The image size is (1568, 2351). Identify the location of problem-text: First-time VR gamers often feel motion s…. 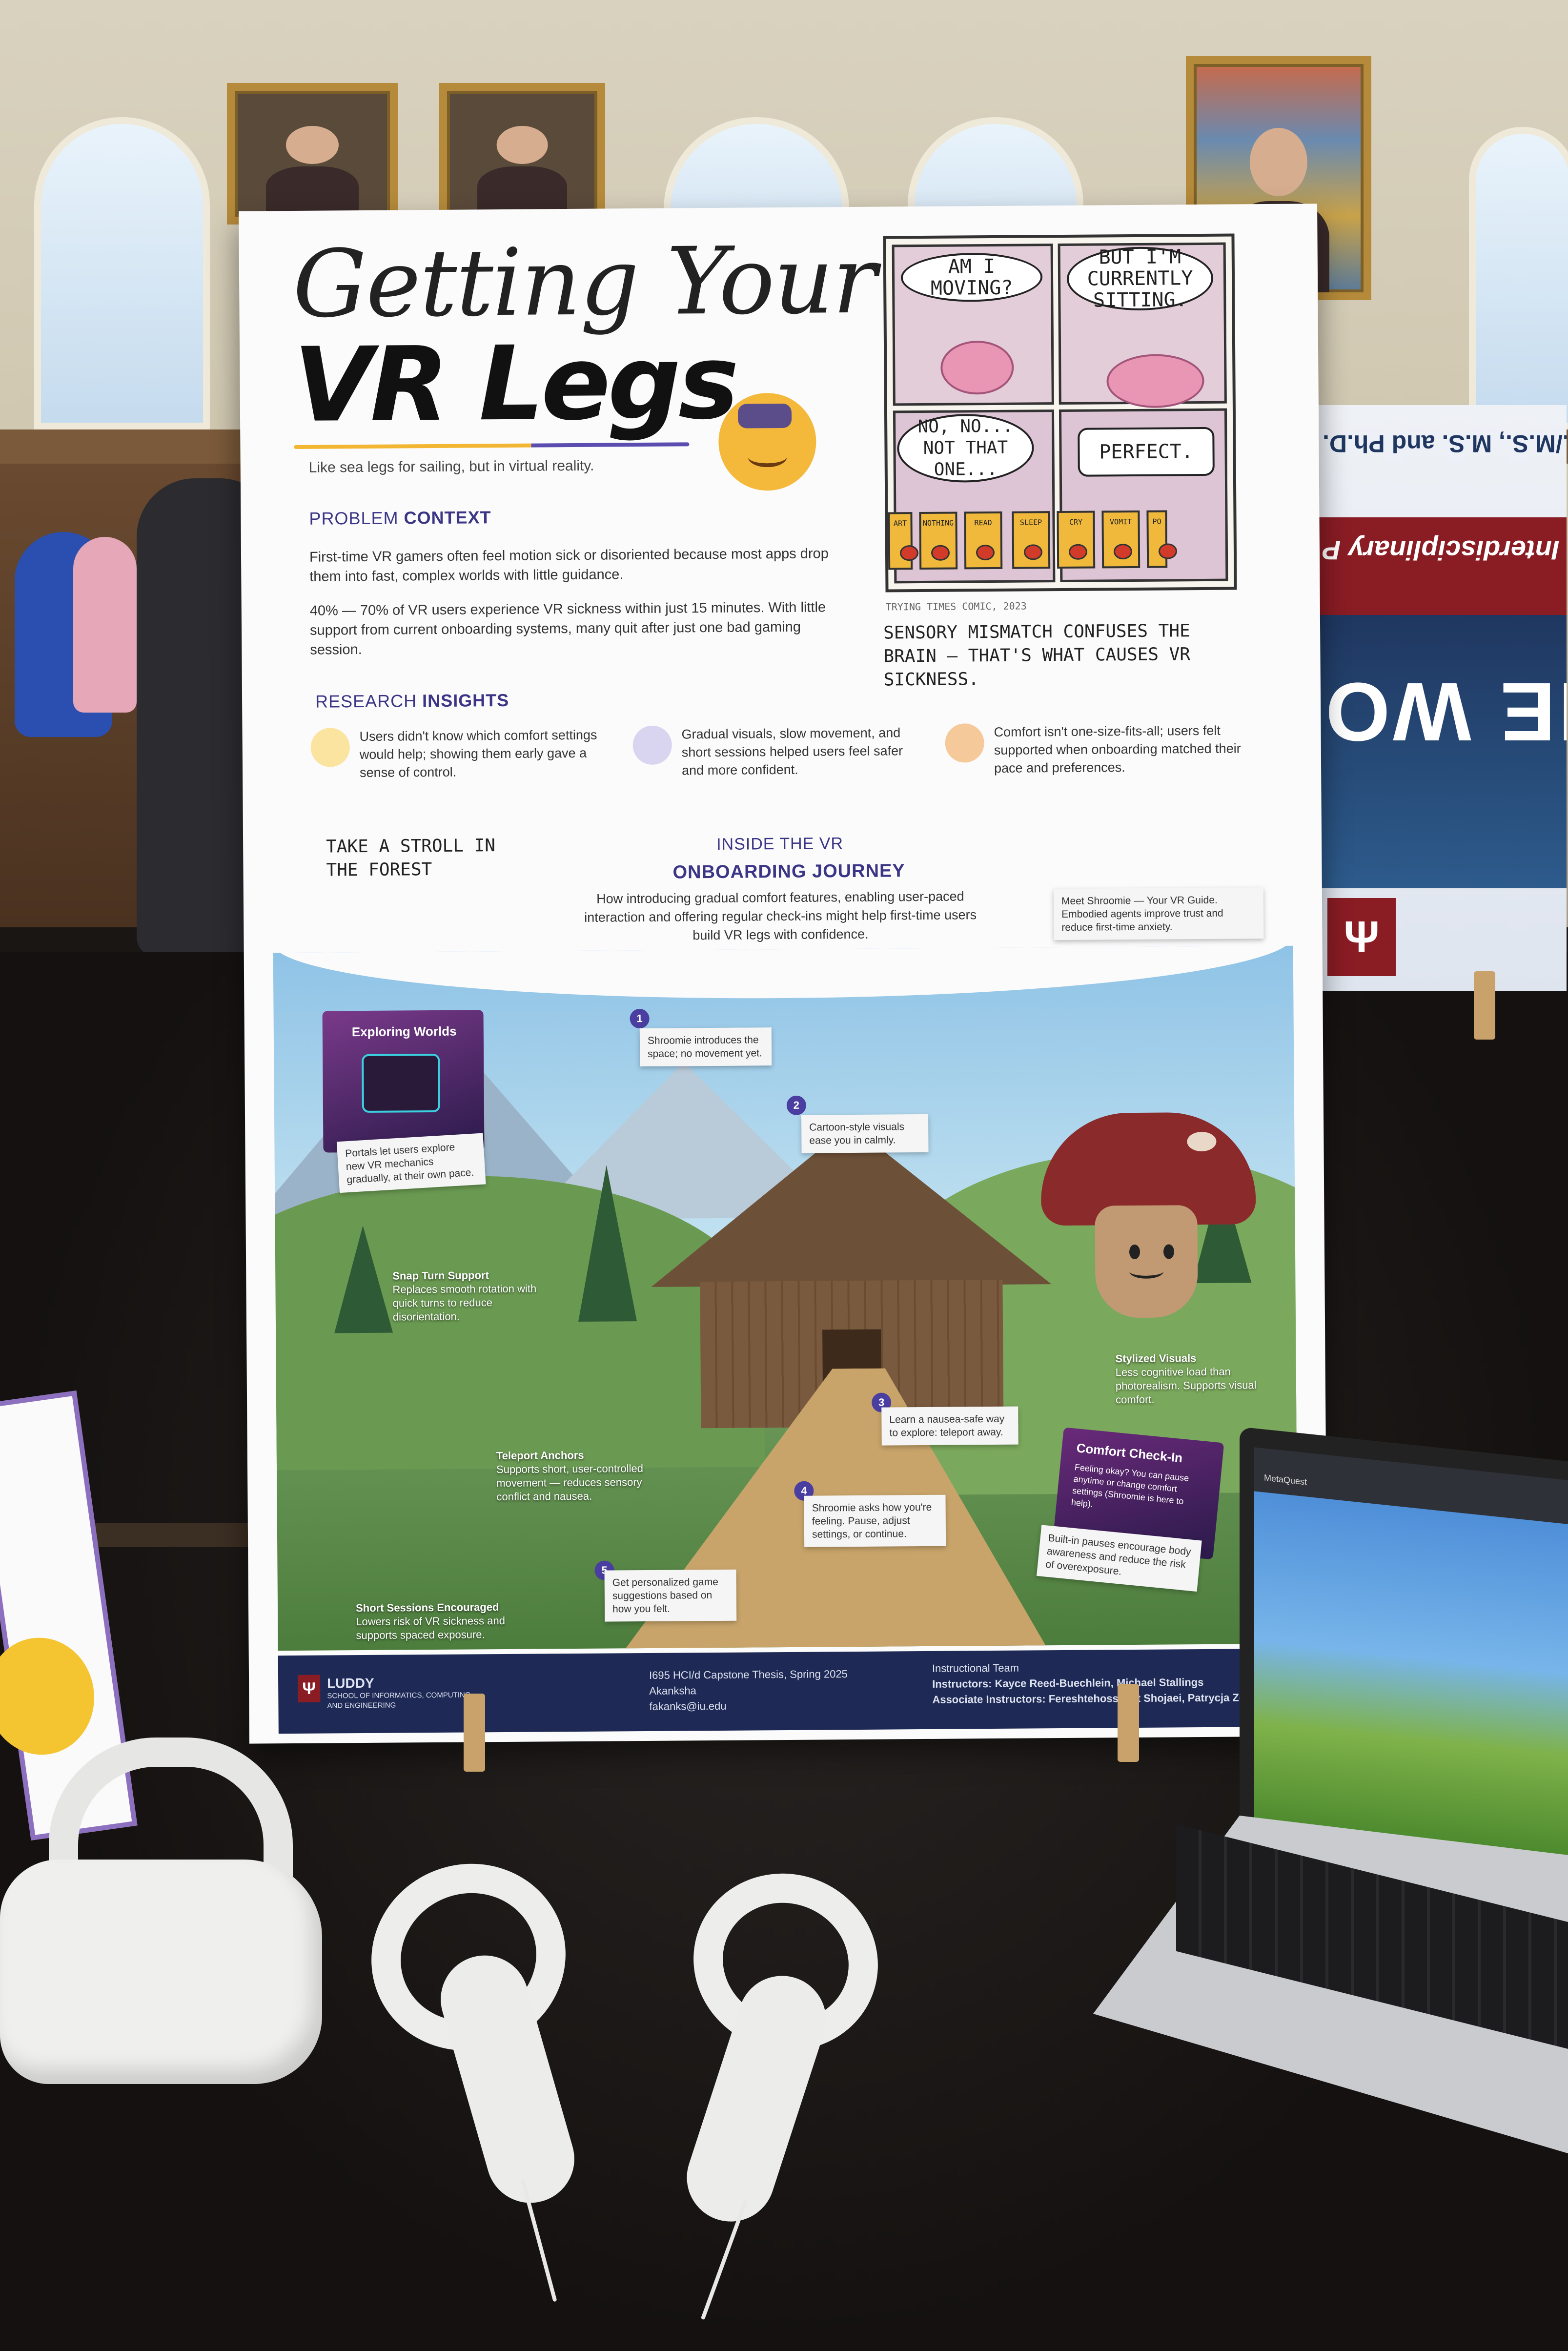
(569, 565).